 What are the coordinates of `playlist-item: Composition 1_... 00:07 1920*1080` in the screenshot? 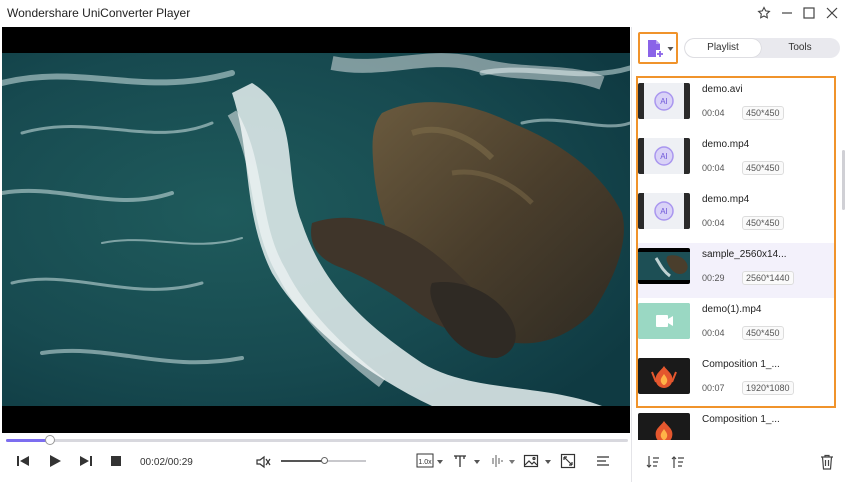 It's located at (736, 379).